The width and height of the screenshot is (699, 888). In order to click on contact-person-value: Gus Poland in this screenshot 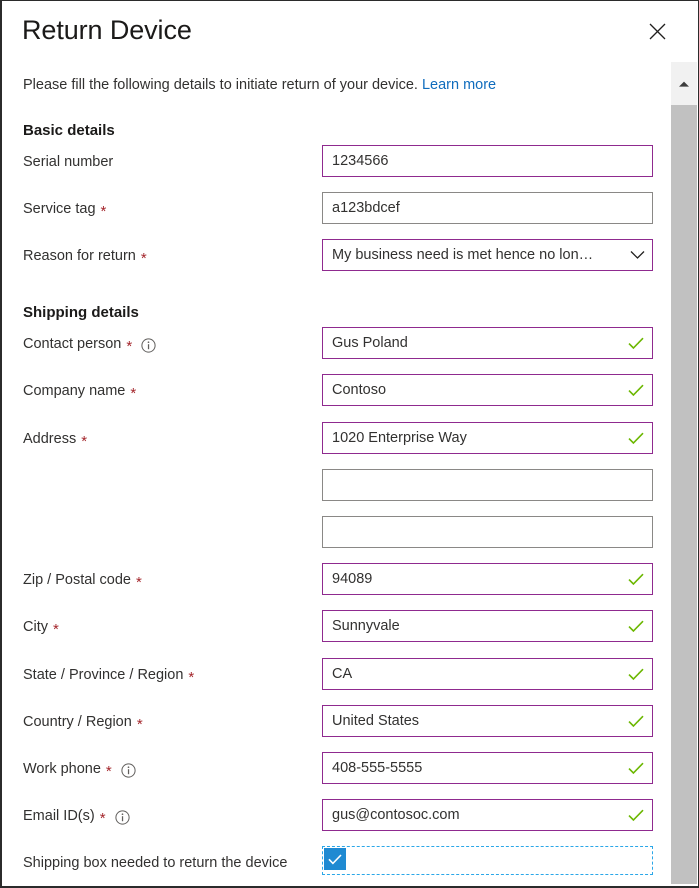, I will do `click(370, 343)`.